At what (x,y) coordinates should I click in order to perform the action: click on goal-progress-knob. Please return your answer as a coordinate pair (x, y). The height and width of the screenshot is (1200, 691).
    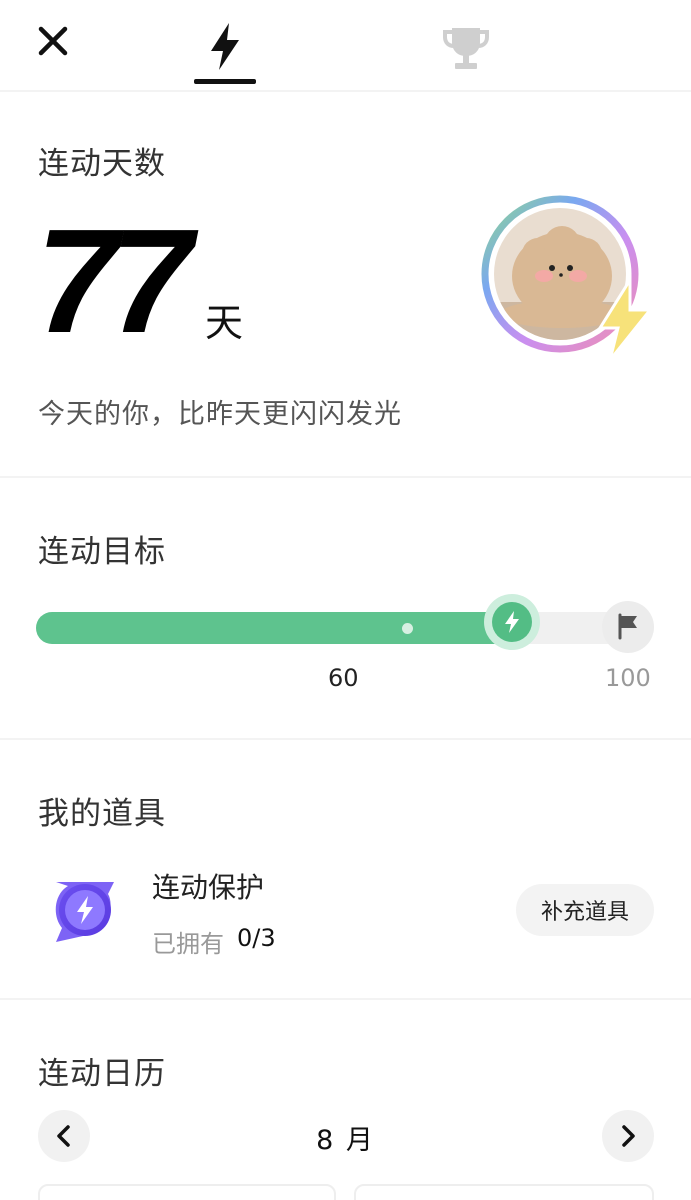
    Looking at the image, I should click on (511, 622).